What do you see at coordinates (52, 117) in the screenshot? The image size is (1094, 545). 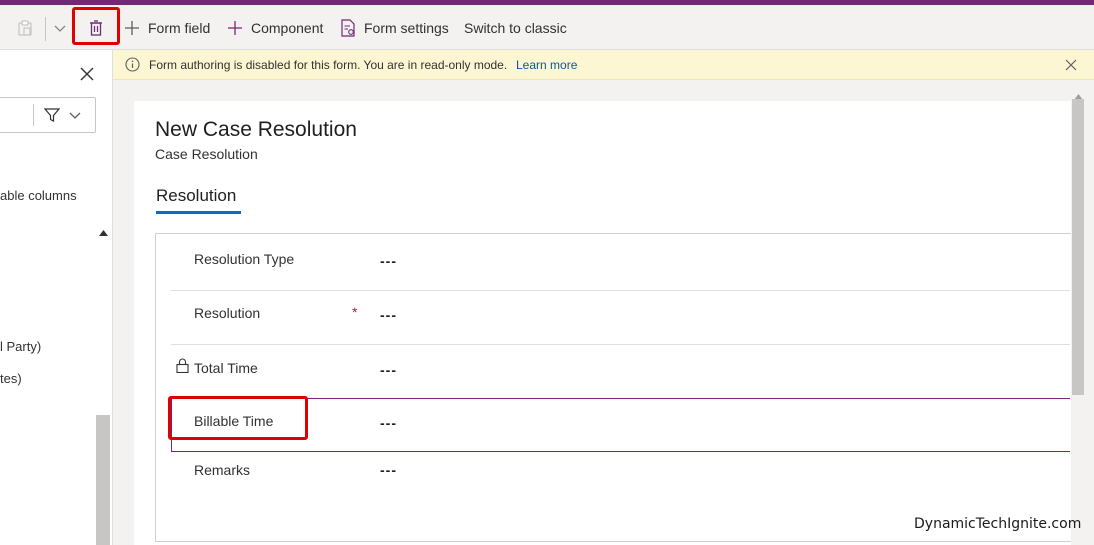 I see `filter-icon` at bounding box center [52, 117].